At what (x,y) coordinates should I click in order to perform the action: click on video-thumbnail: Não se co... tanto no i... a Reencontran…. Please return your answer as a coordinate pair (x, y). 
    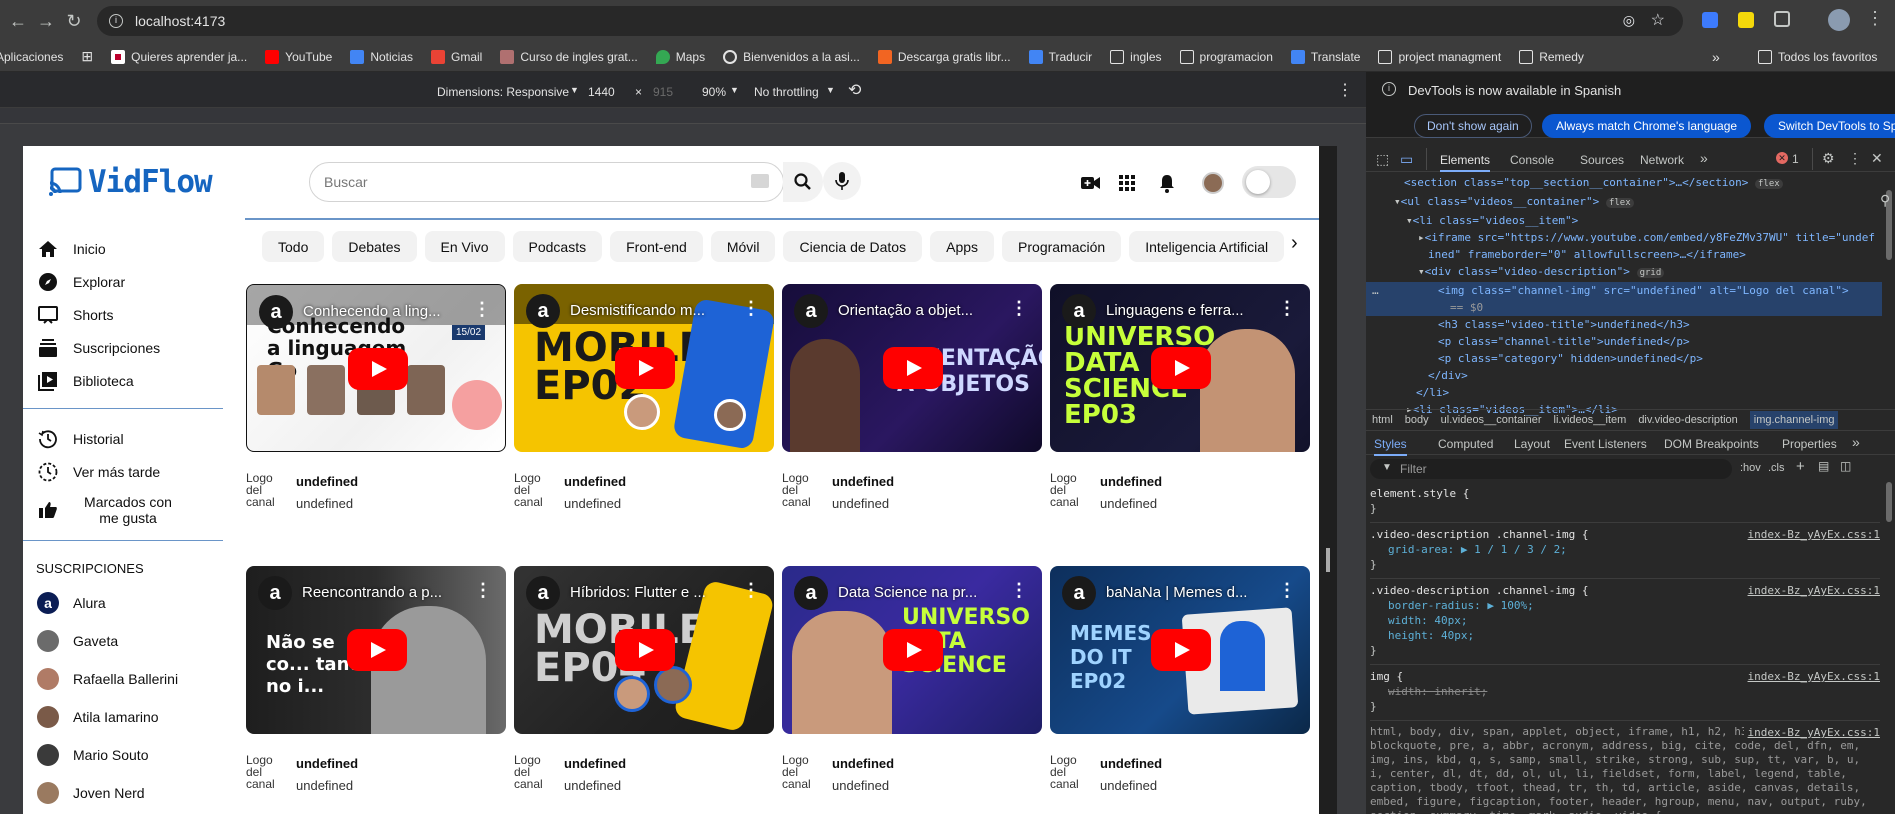
    Looking at the image, I should click on (376, 650).